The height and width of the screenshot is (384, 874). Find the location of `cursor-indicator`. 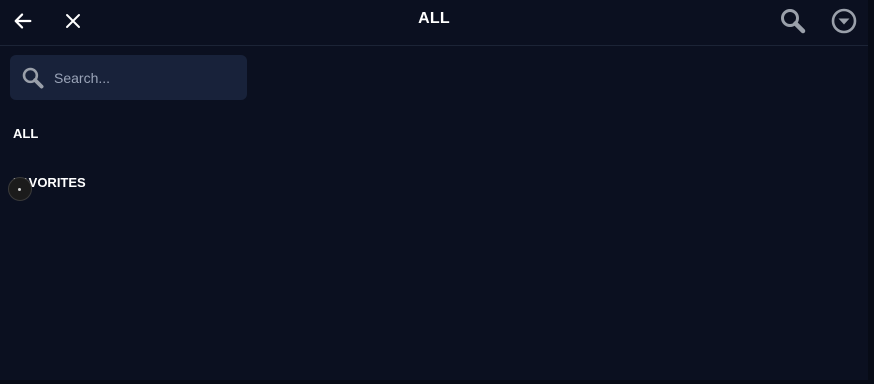

cursor-indicator is located at coordinates (20, 189).